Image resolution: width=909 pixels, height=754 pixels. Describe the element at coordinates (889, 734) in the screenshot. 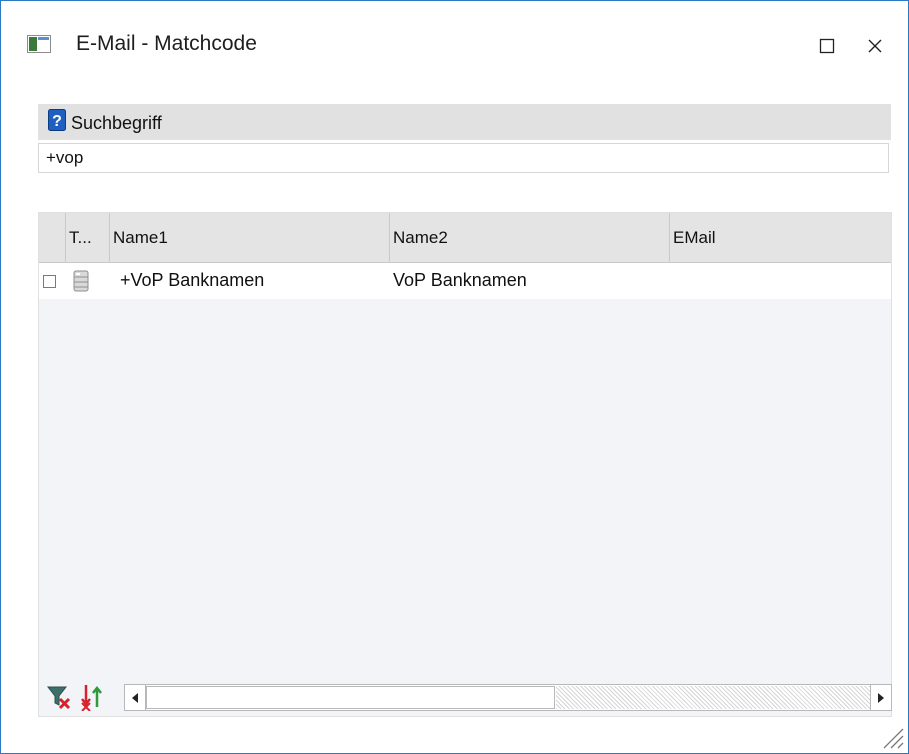

I see `resize-grip-icon` at that location.